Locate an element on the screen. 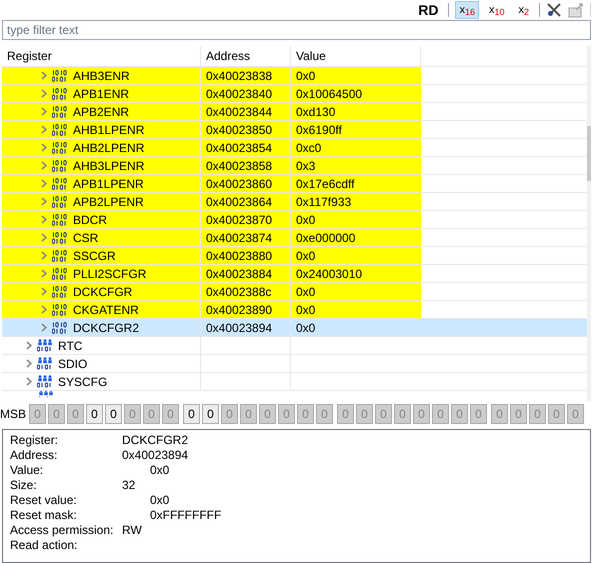  address-cell-text: 0x40023890 is located at coordinates (239, 310).